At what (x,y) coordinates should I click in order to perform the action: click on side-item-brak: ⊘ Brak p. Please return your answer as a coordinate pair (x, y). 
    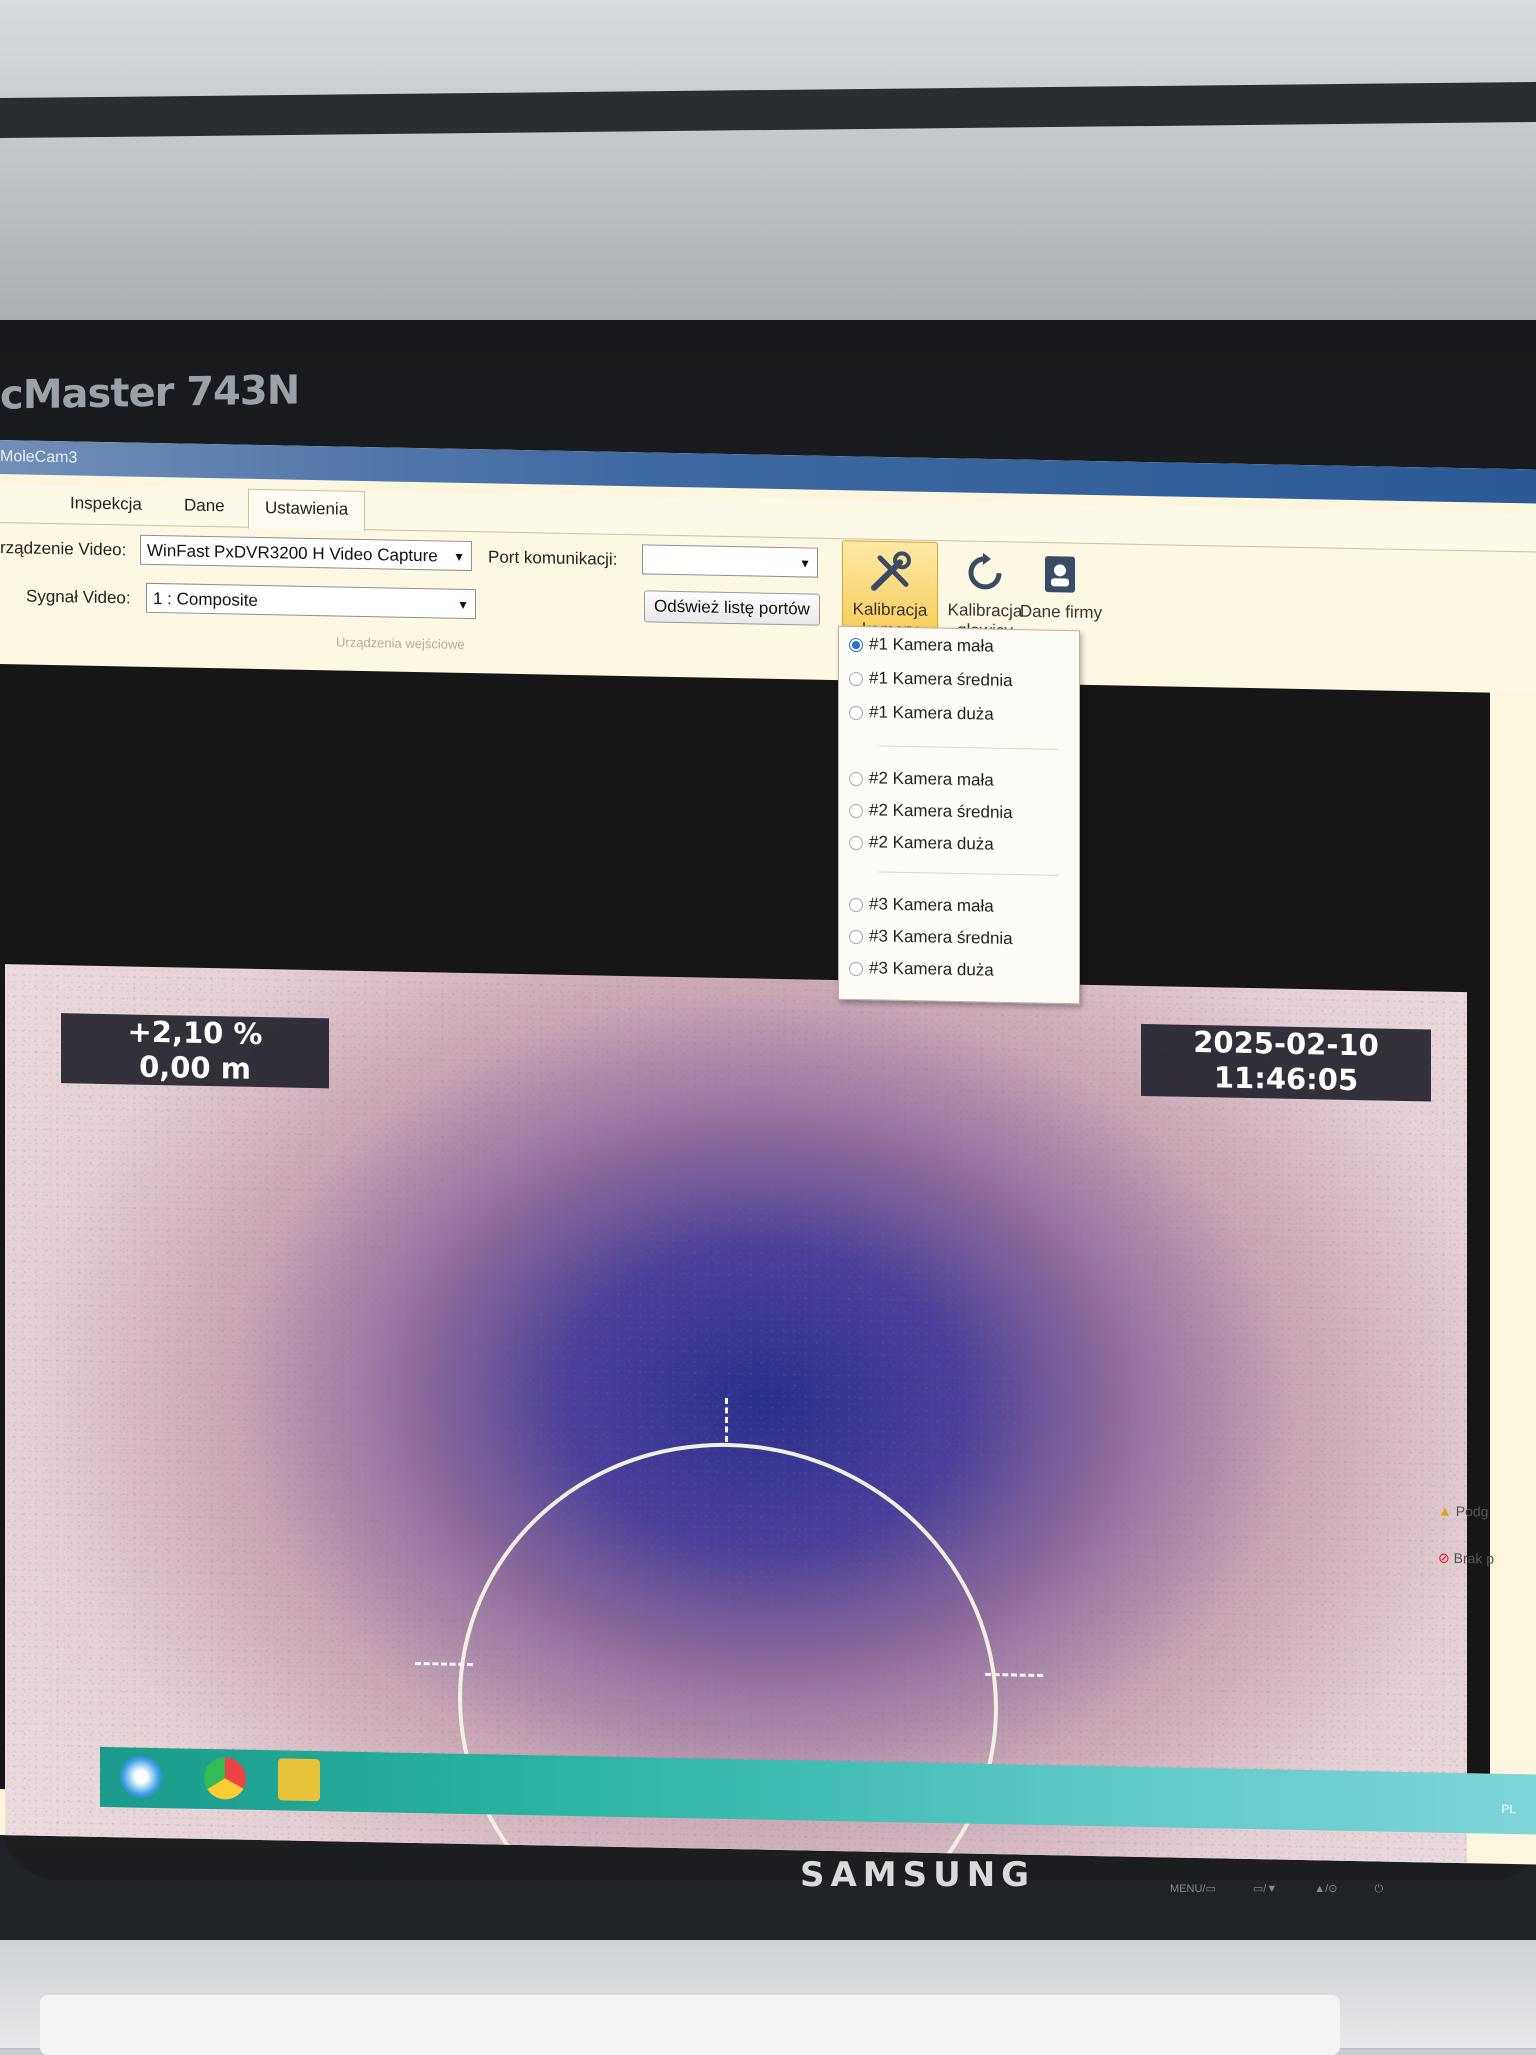
    Looking at the image, I should click on (1466, 1559).